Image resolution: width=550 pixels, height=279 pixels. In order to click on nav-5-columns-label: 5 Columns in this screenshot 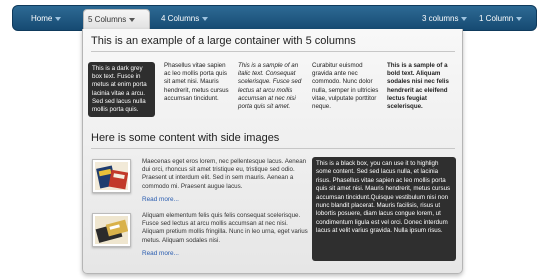, I will do `click(107, 19)`.